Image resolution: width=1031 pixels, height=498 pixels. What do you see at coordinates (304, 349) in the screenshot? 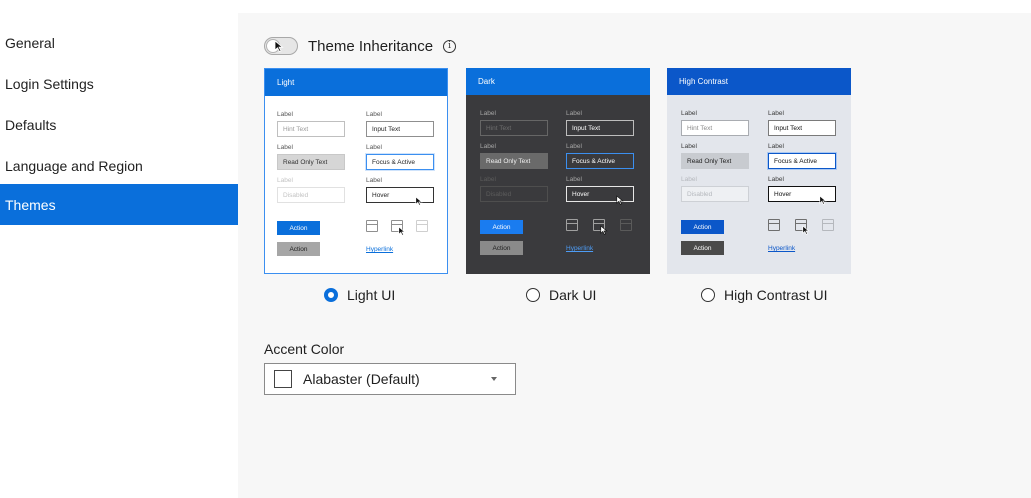
I see `accent-color-label: Accent Color` at bounding box center [304, 349].